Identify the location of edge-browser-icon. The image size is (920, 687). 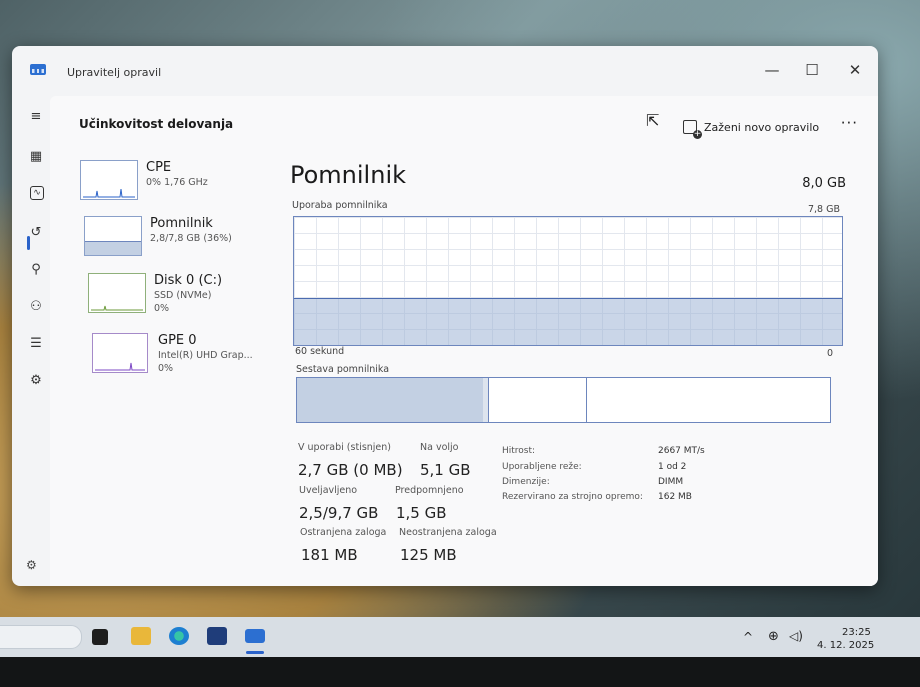
(179, 636).